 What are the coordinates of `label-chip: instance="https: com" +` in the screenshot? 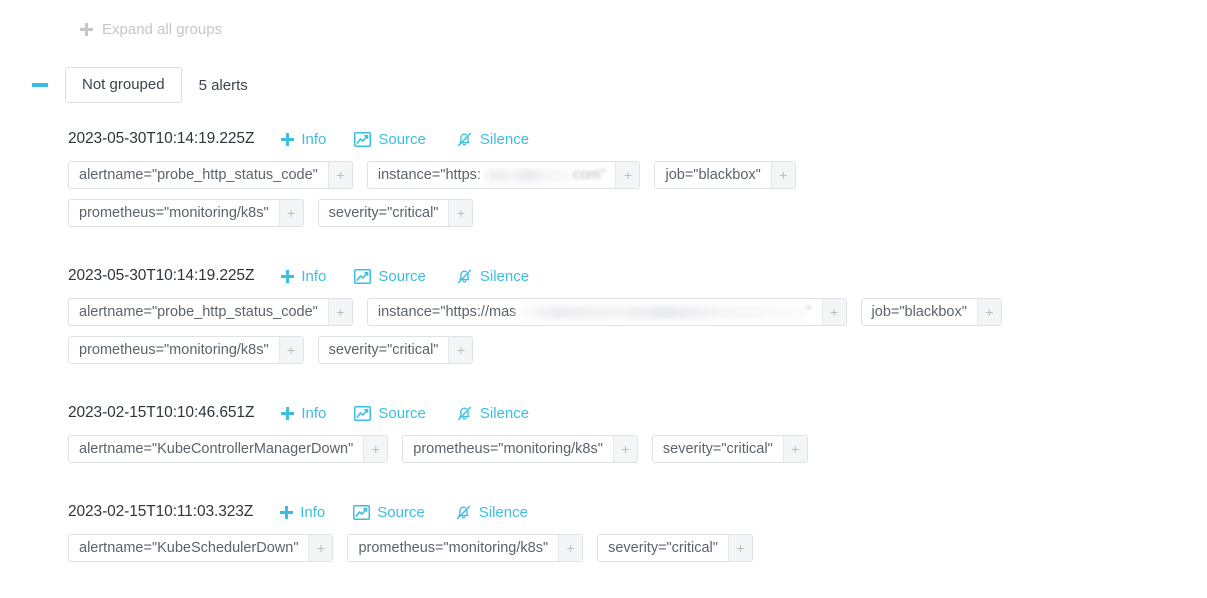 It's located at (503, 175).